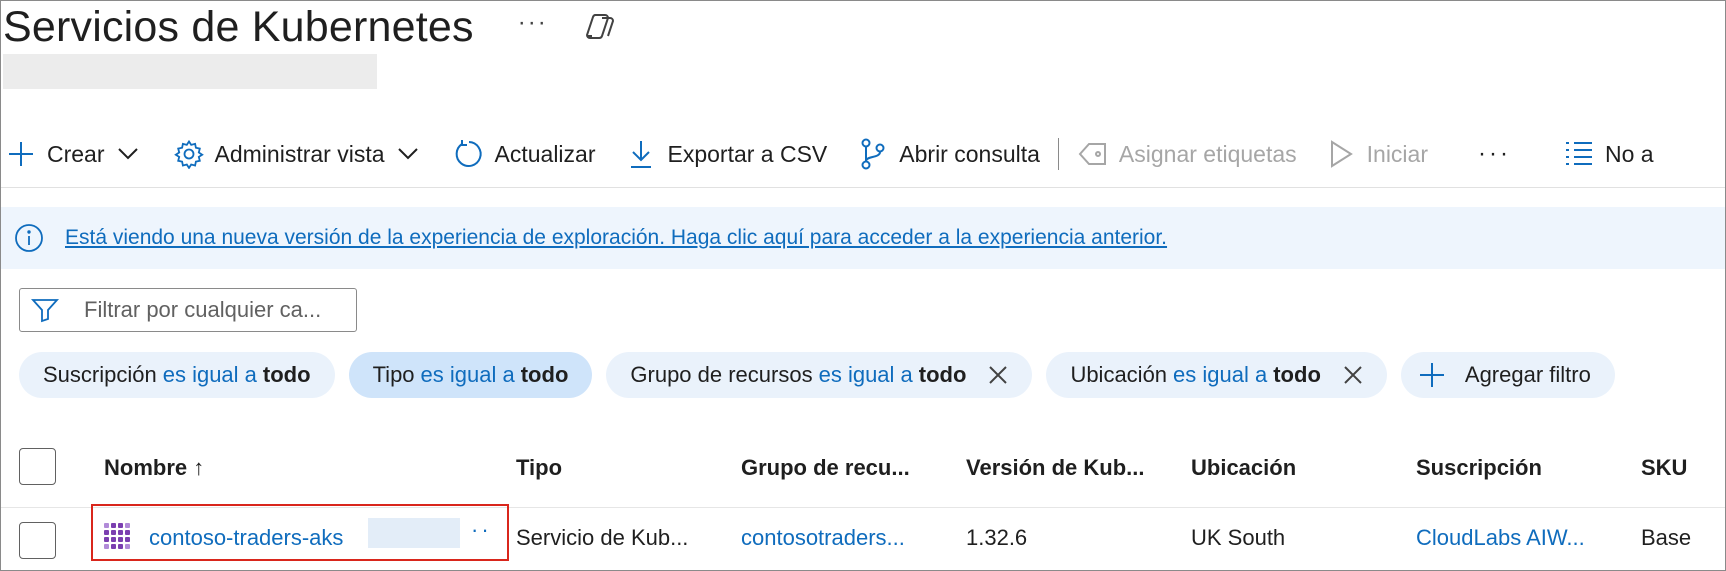 The width and height of the screenshot is (1726, 571). What do you see at coordinates (1397, 153) in the screenshot?
I see `start-label: Iniciar` at bounding box center [1397, 153].